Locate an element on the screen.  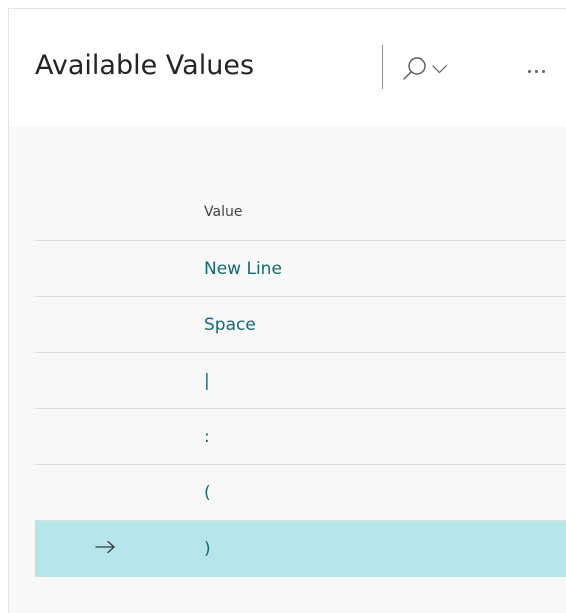
search-button is located at coordinates (435, 71).